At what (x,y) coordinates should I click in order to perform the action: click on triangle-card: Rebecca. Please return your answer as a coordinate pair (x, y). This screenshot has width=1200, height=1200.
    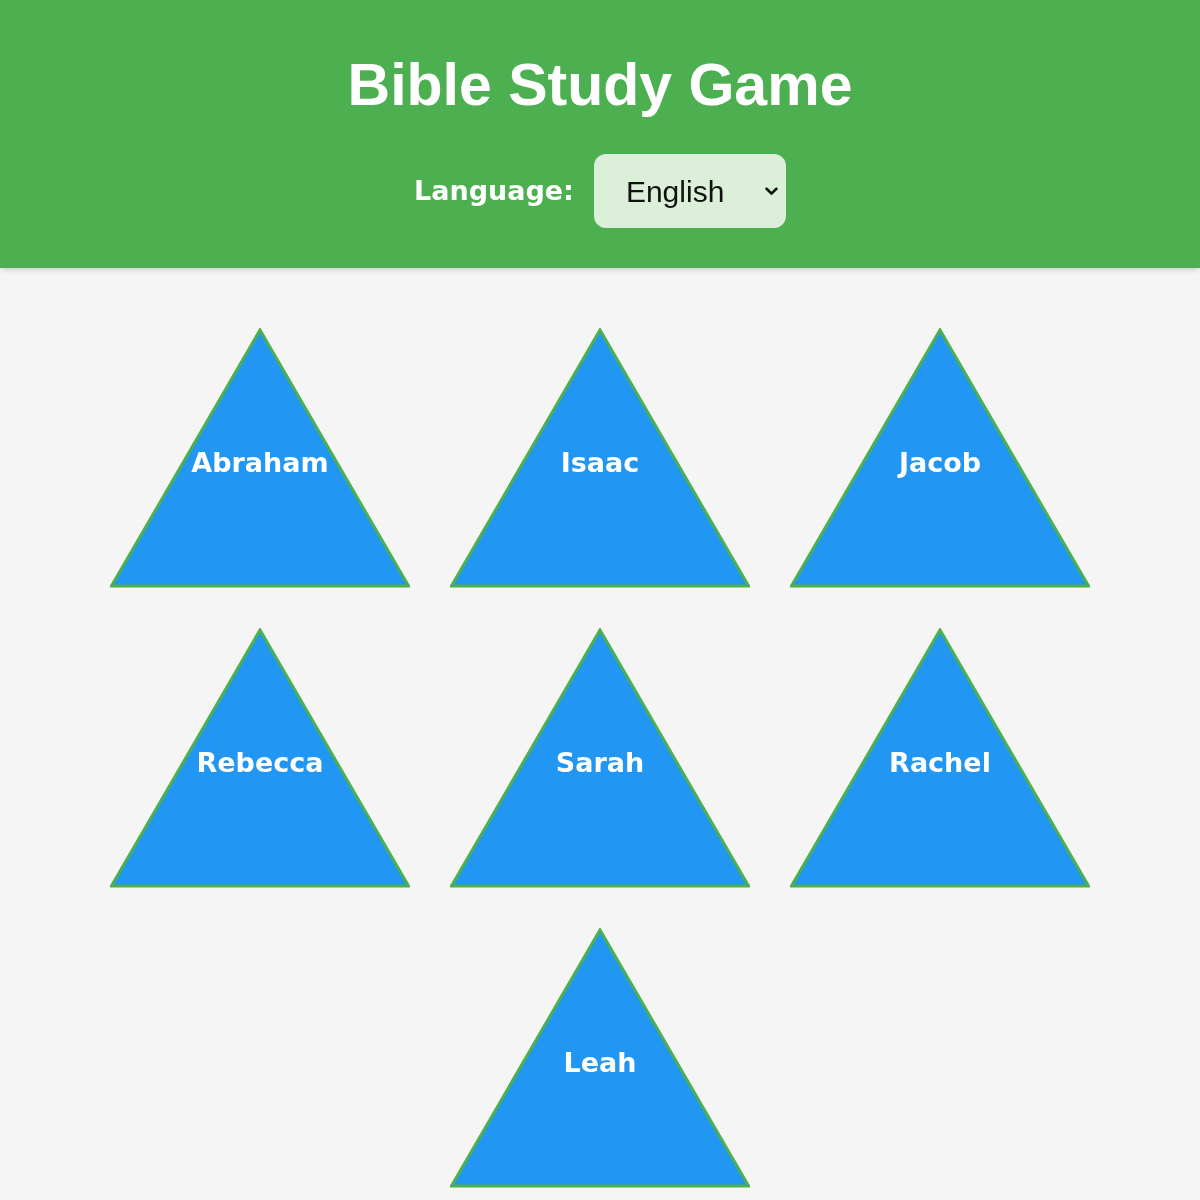
    Looking at the image, I should click on (260, 758).